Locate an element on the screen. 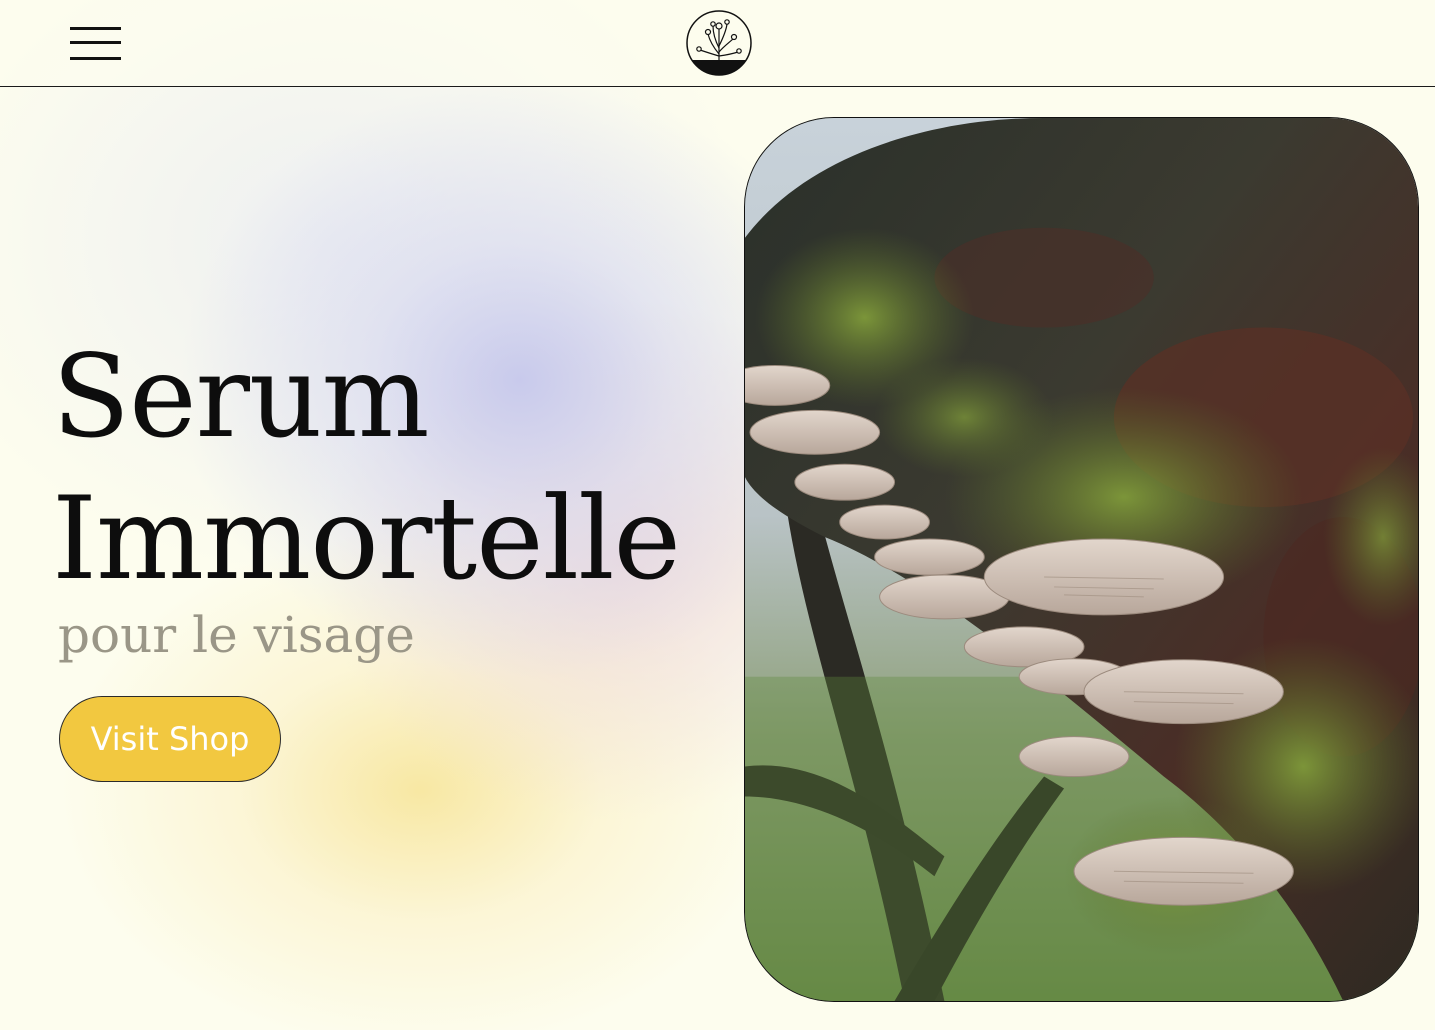  hero-title-line-1: Serum is located at coordinates (241, 396).